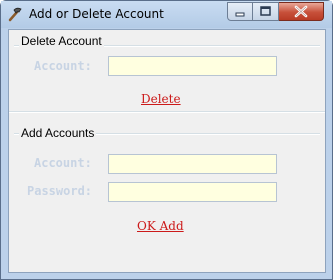 This screenshot has width=333, height=280. Describe the element at coordinates (192, 66) in the screenshot. I see `delete-account-input` at that location.